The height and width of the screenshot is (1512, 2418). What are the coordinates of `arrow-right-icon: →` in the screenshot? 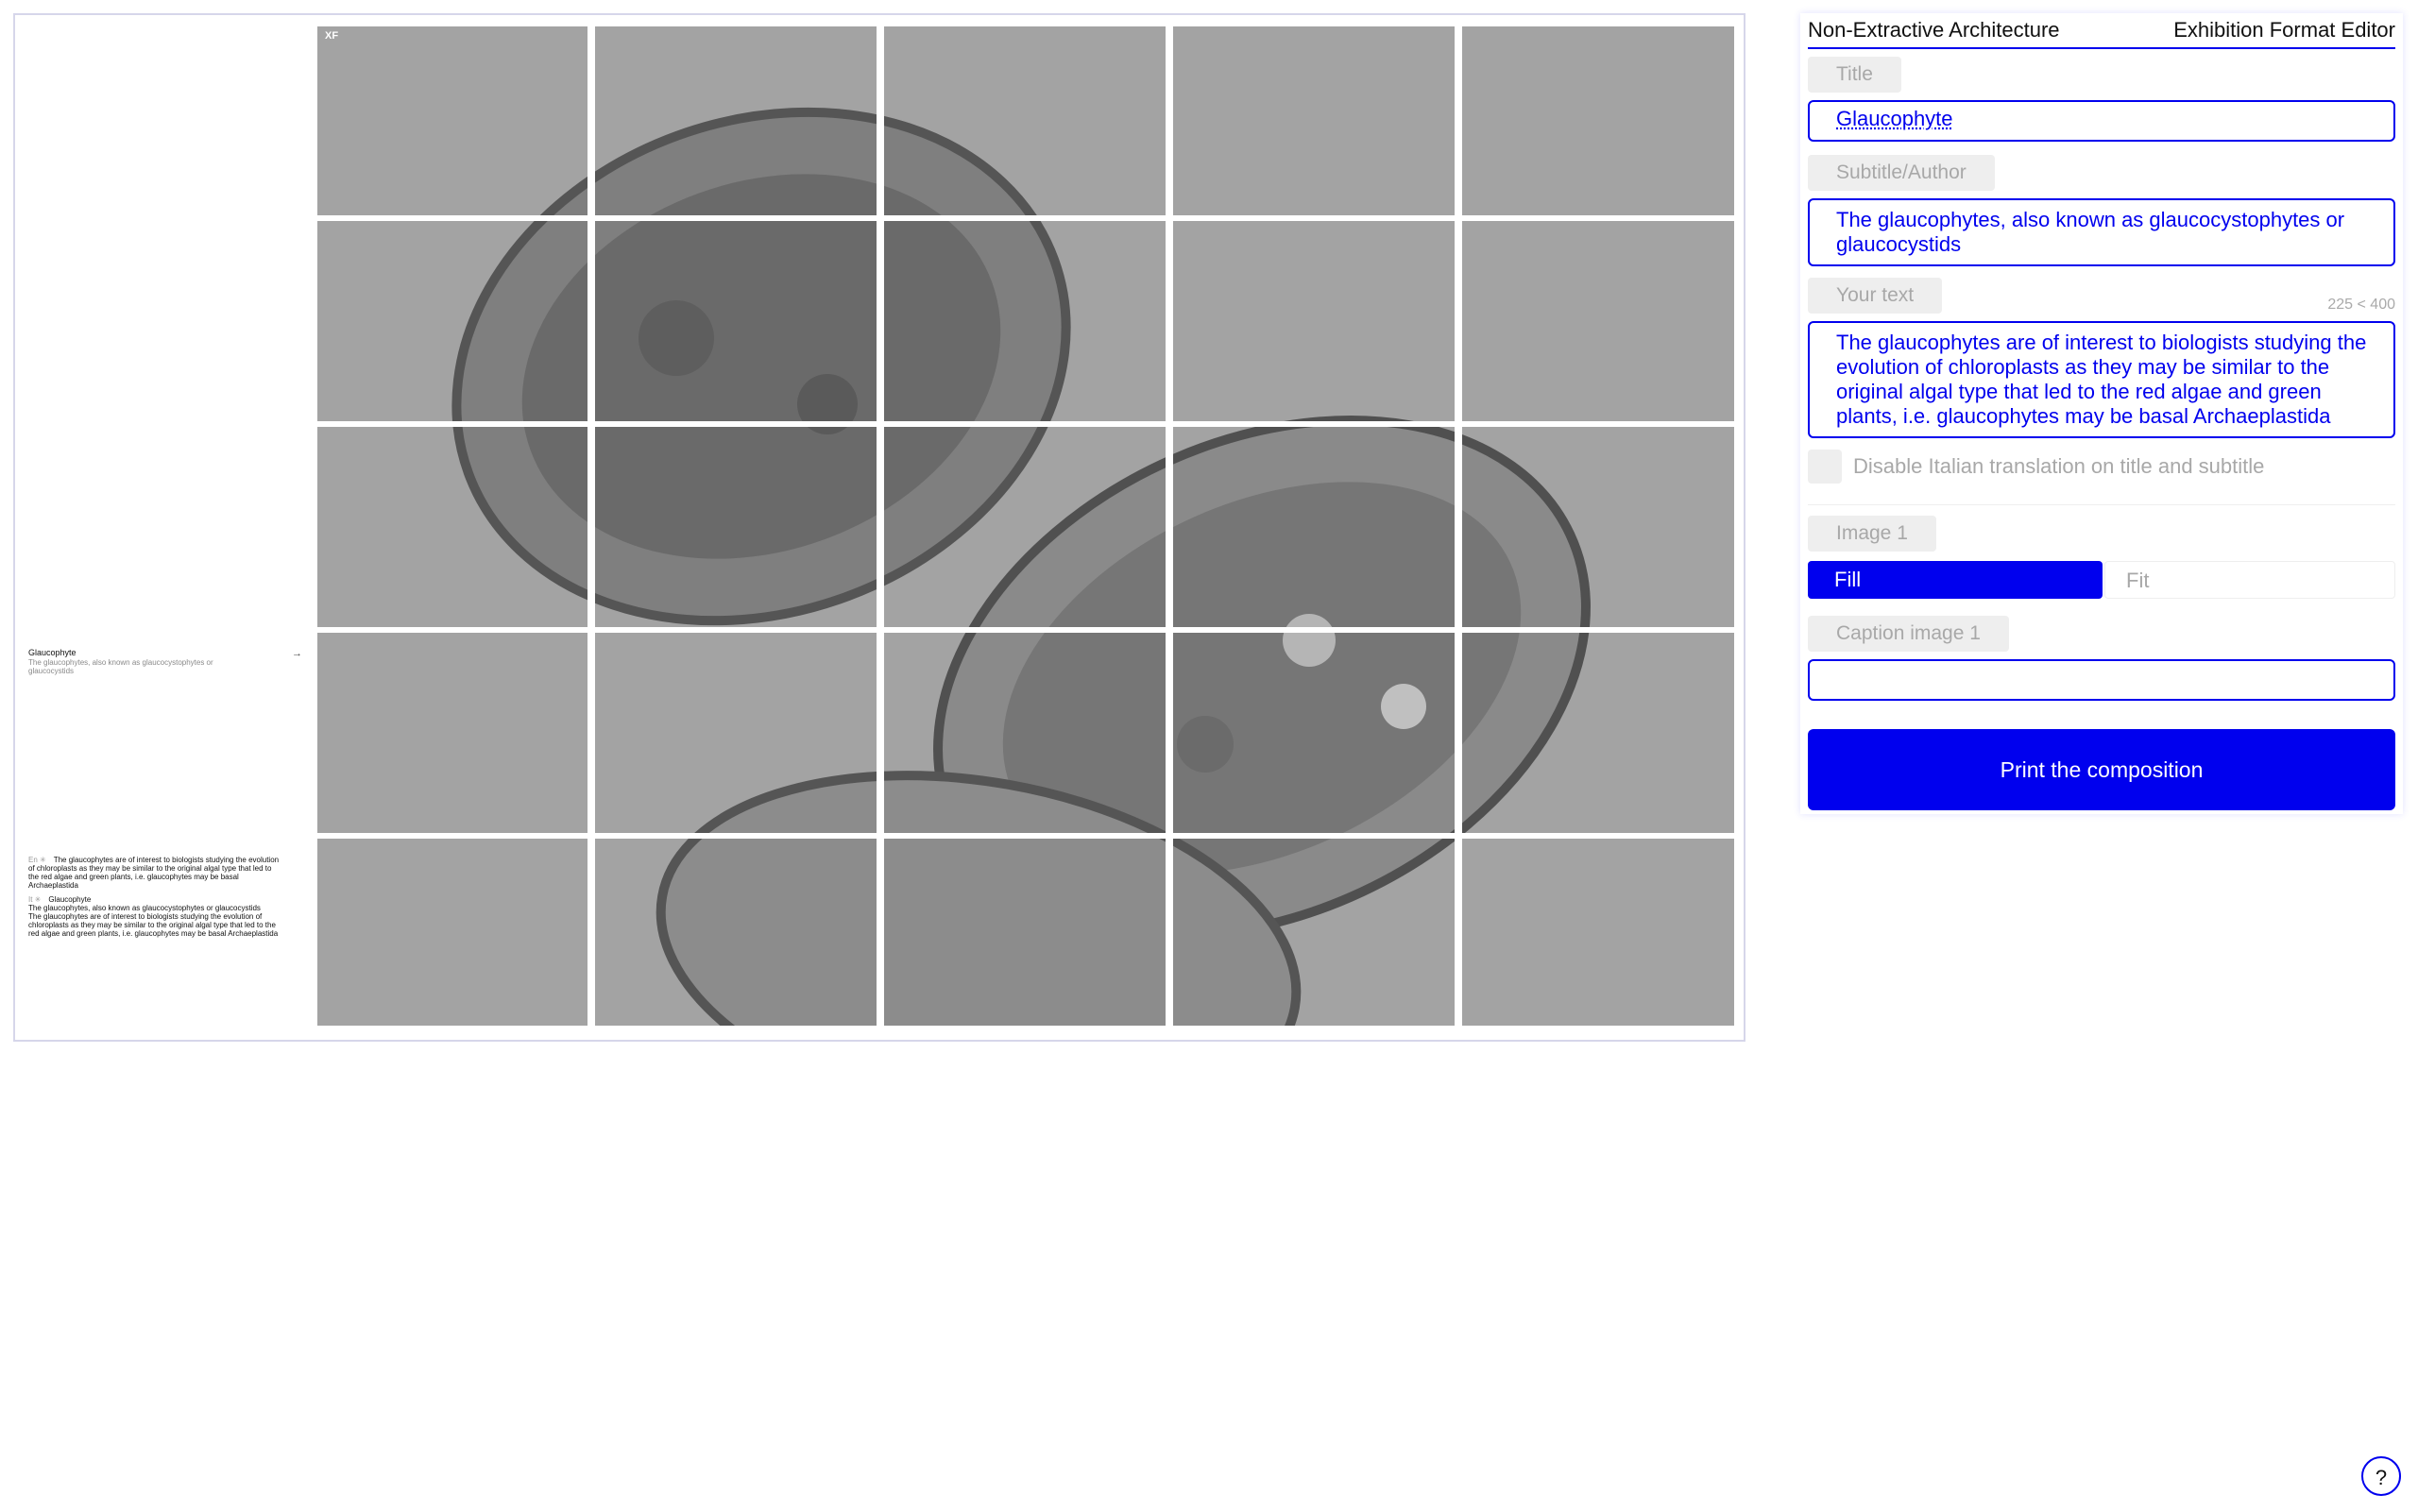 It's located at (297, 653).